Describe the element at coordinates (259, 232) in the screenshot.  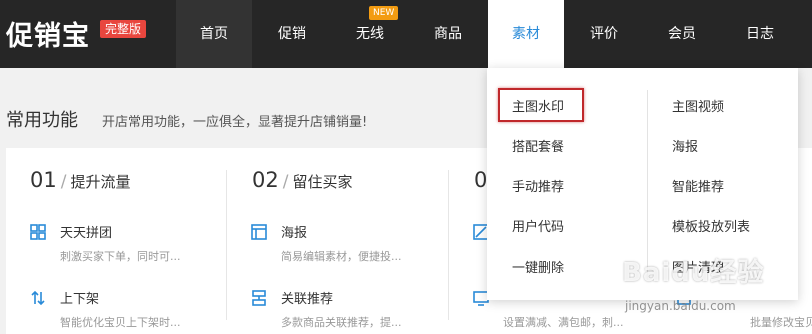
I see `poster-layout-icon` at that location.